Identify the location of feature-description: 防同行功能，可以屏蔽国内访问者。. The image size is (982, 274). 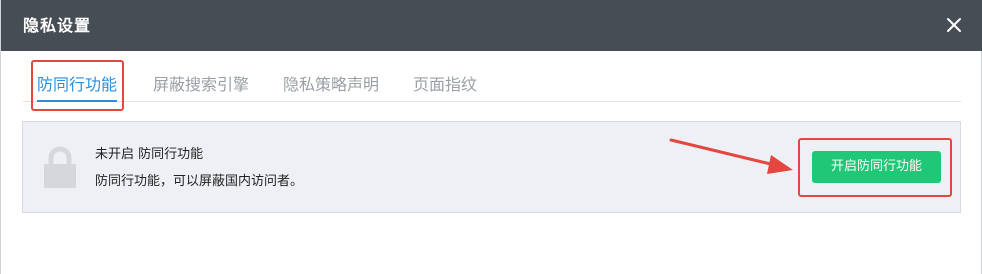
(199, 181).